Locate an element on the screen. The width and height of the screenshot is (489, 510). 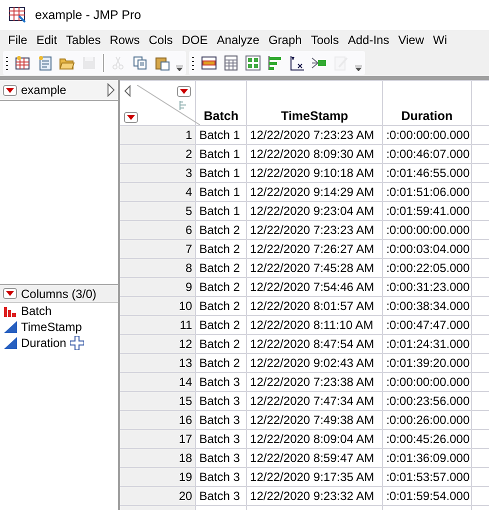
row-number: 17 is located at coordinates (158, 439).